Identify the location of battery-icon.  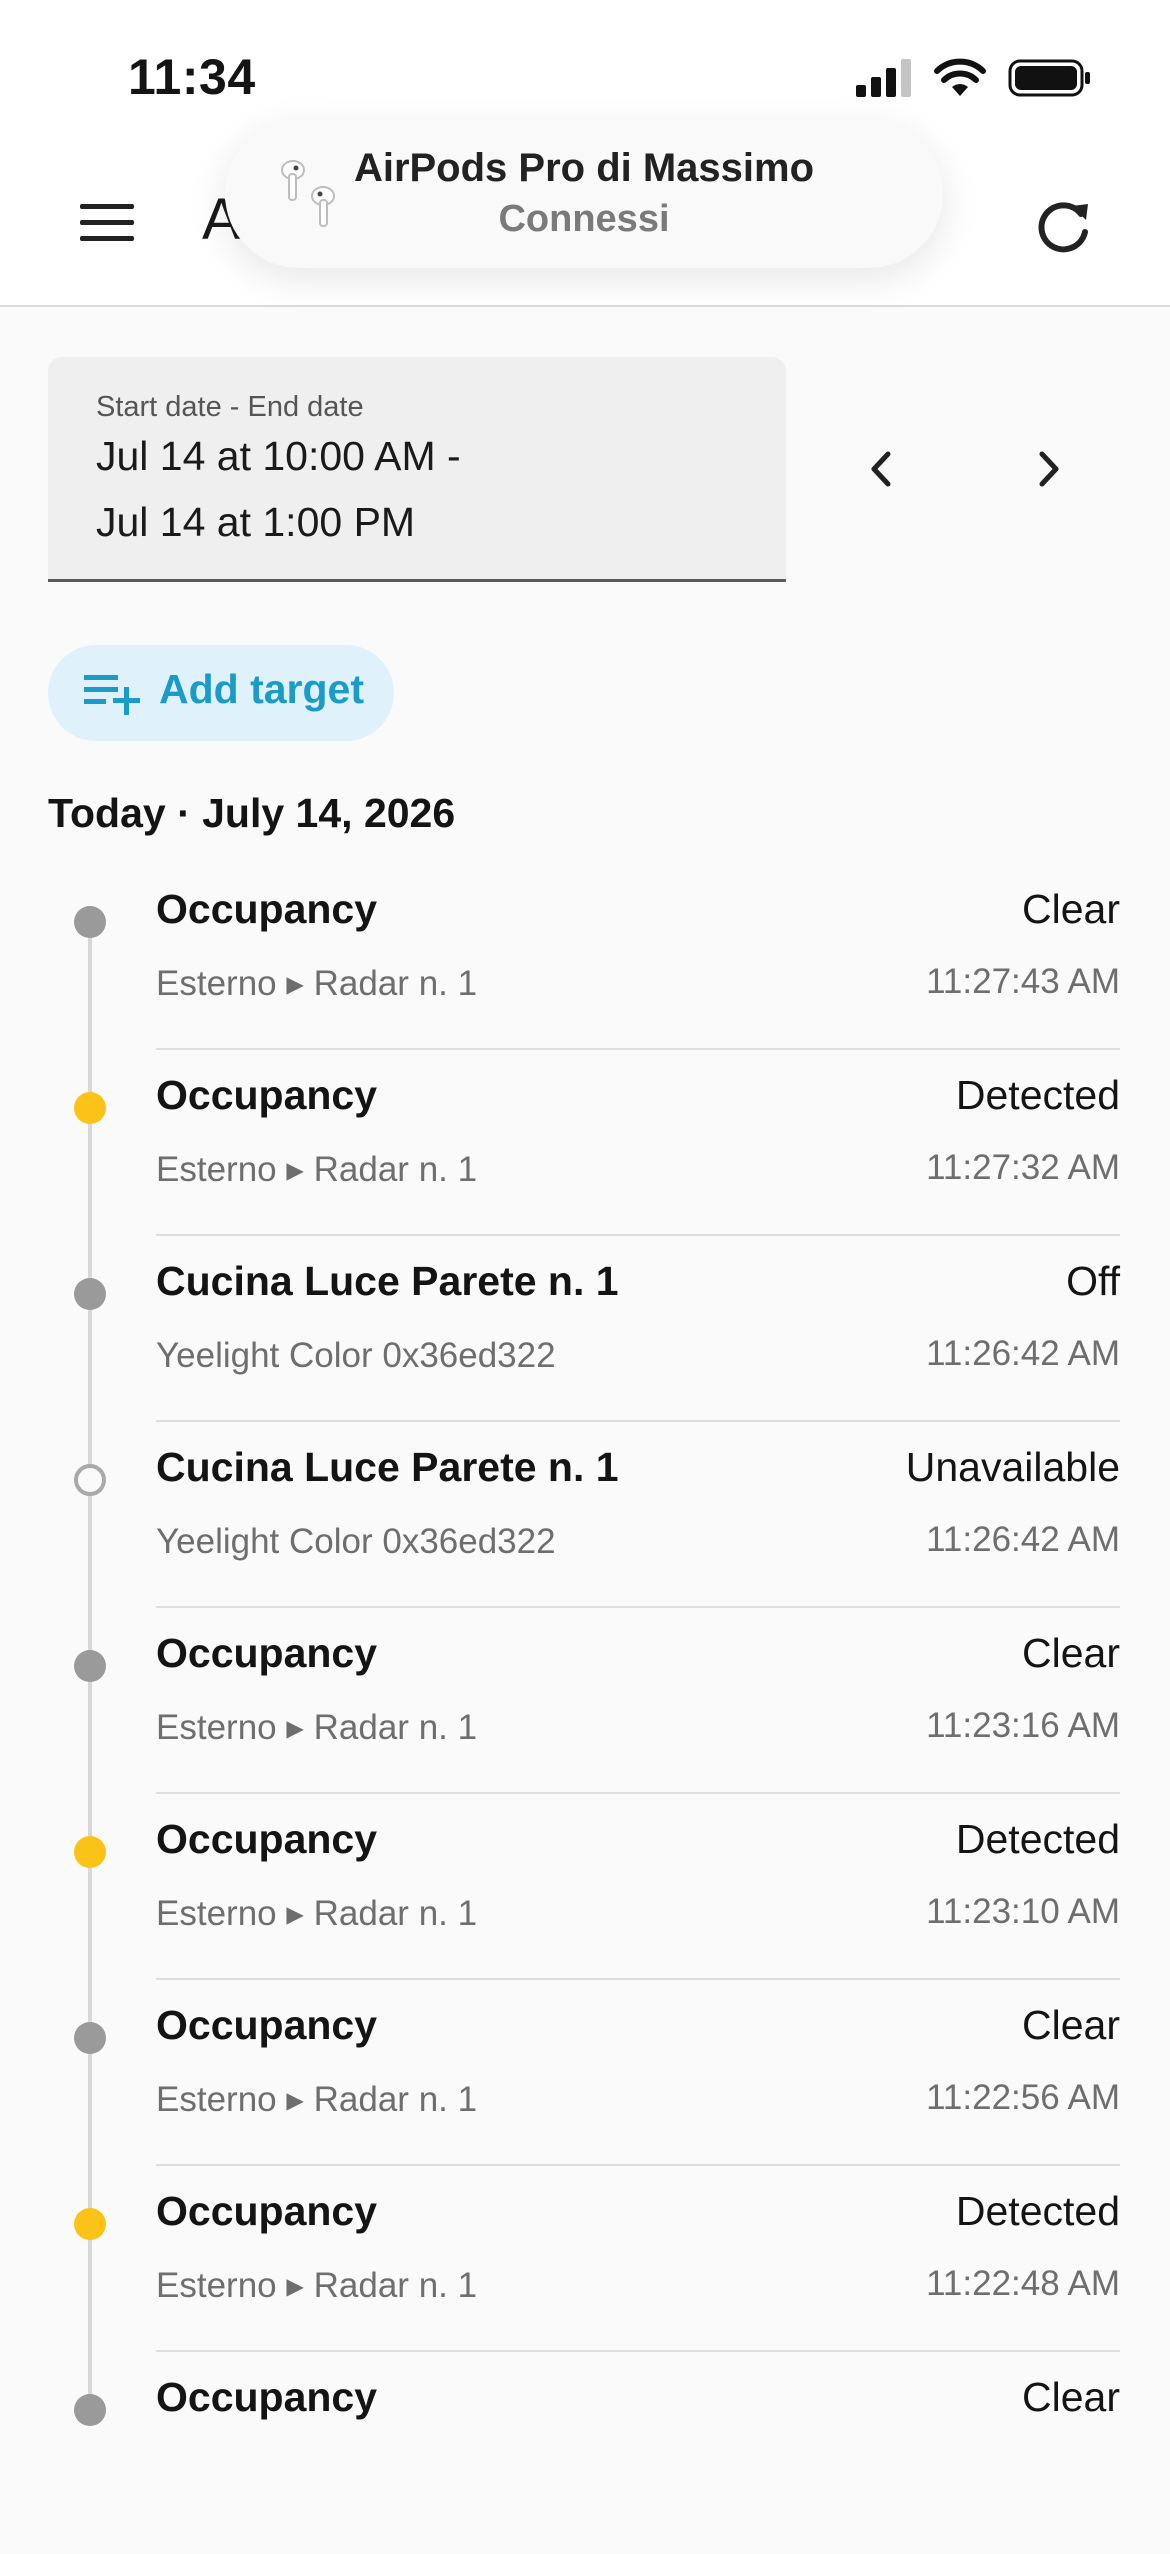
(1049, 78).